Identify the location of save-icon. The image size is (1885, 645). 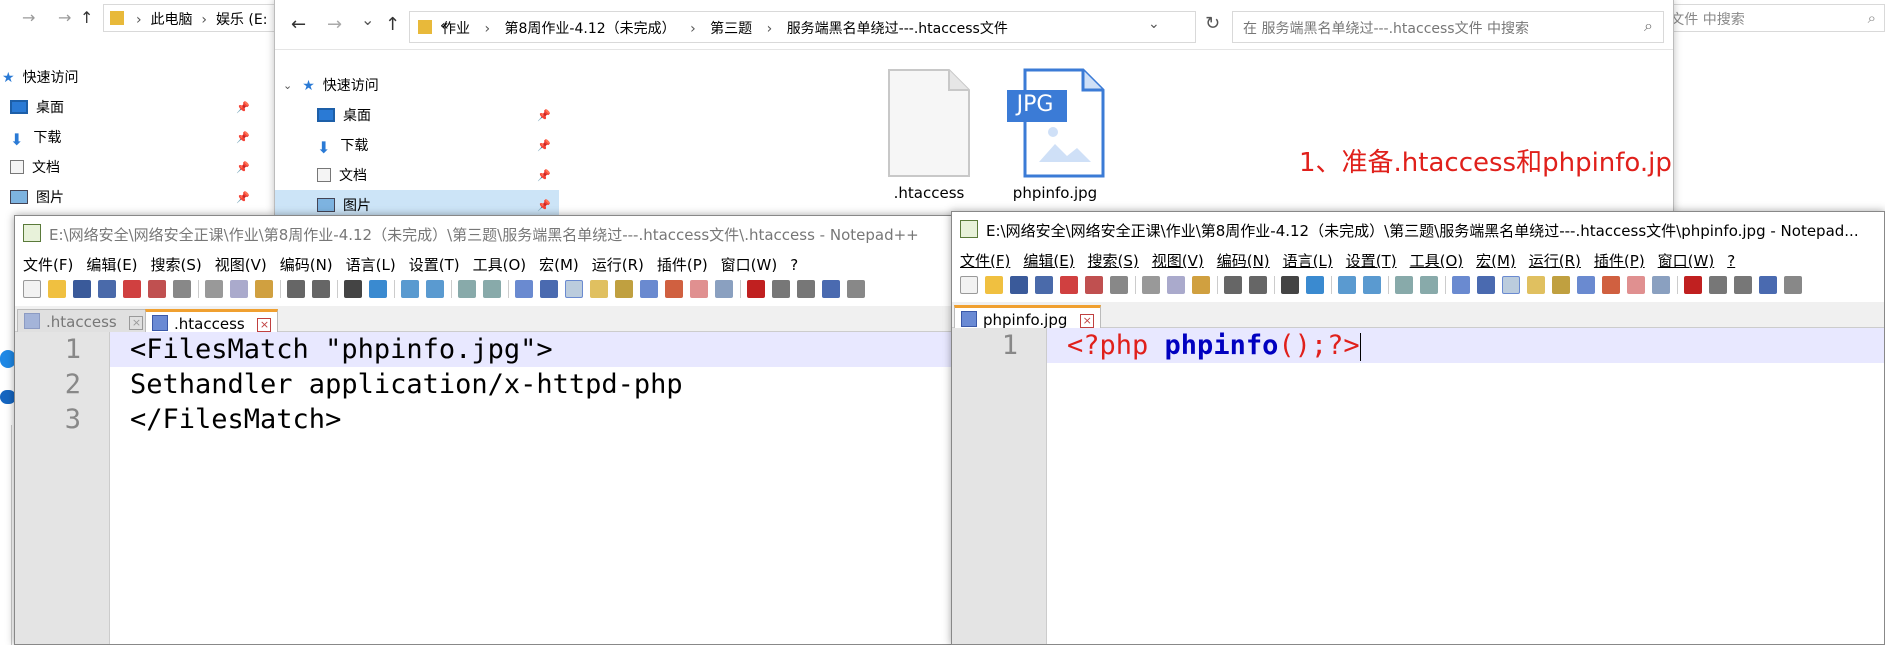
(1019, 285).